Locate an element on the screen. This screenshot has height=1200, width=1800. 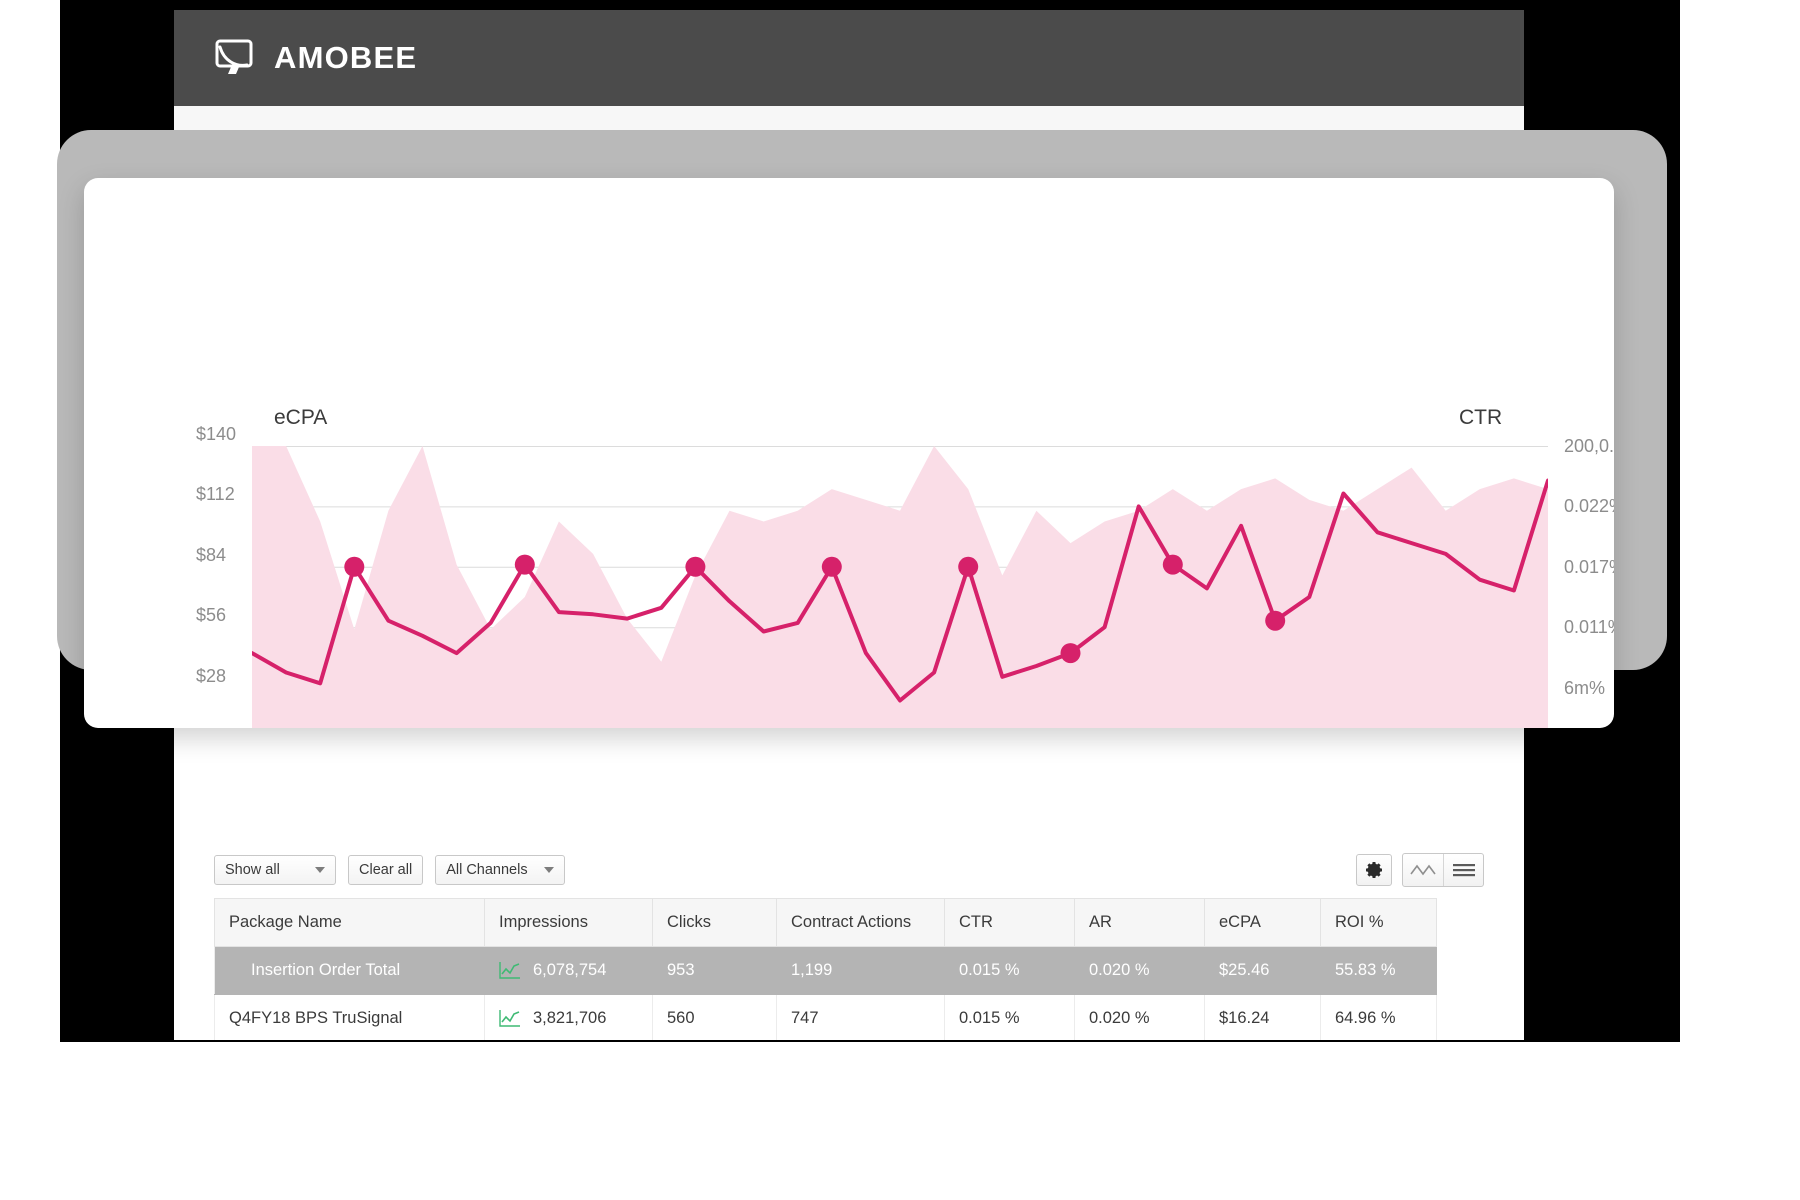
col-ctr: CTR is located at coordinates (1009, 922).